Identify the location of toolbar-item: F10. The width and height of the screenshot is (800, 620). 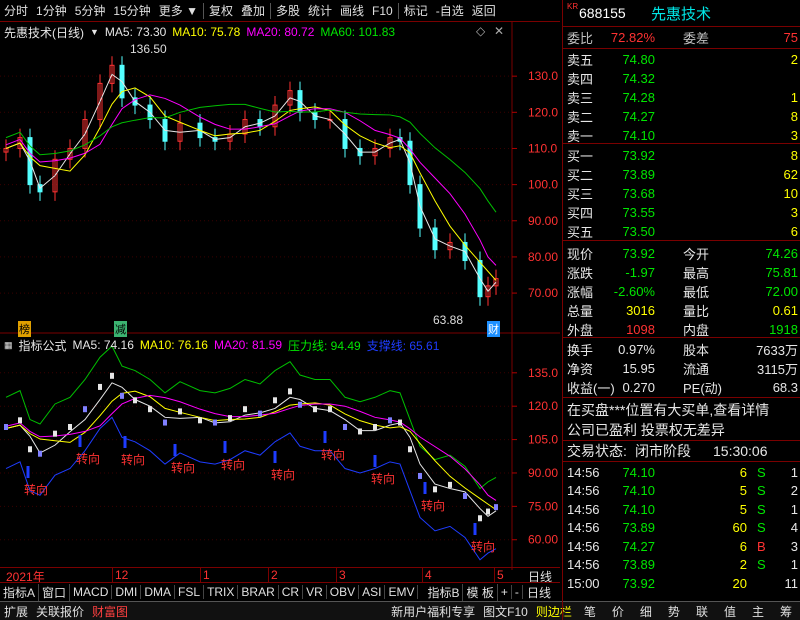
(382, 11).